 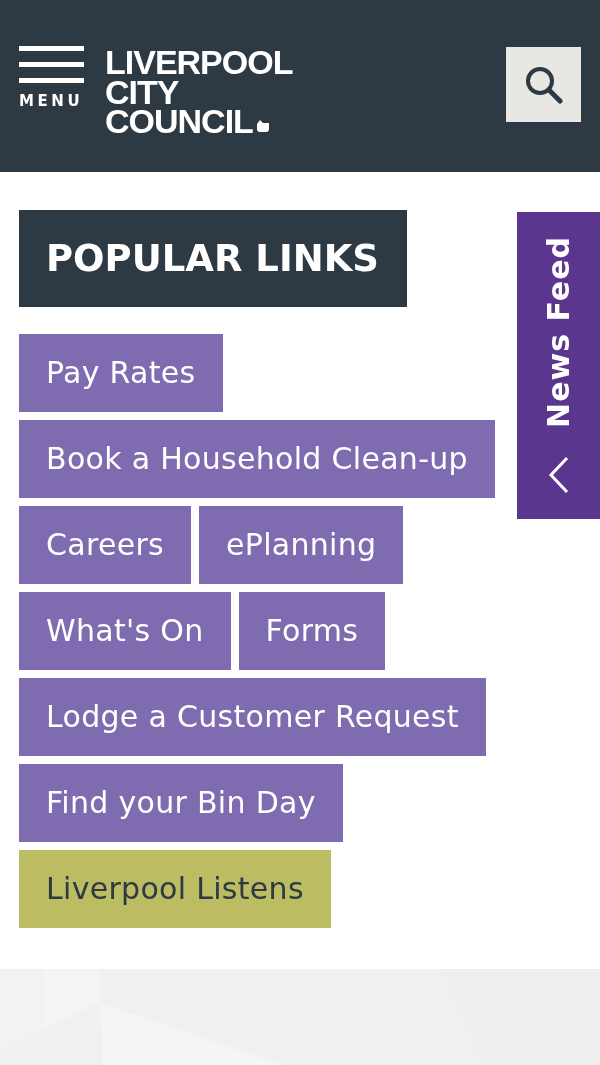 I want to click on quick-link-button: Book a Household Clean-up, so click(x=257, y=459).